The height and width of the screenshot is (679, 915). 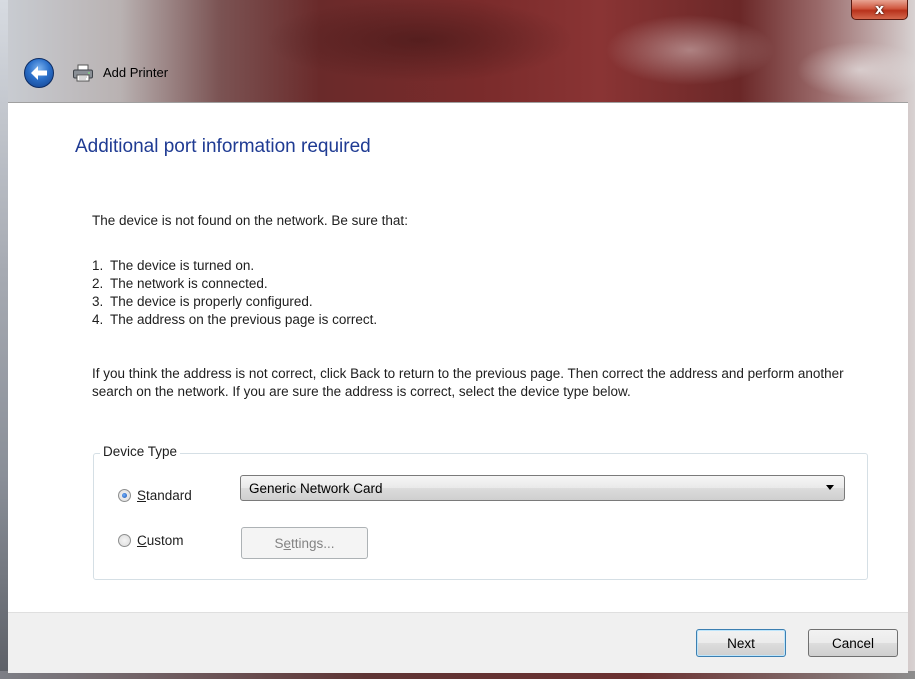 I want to click on next-button: Next, so click(x=741, y=643).